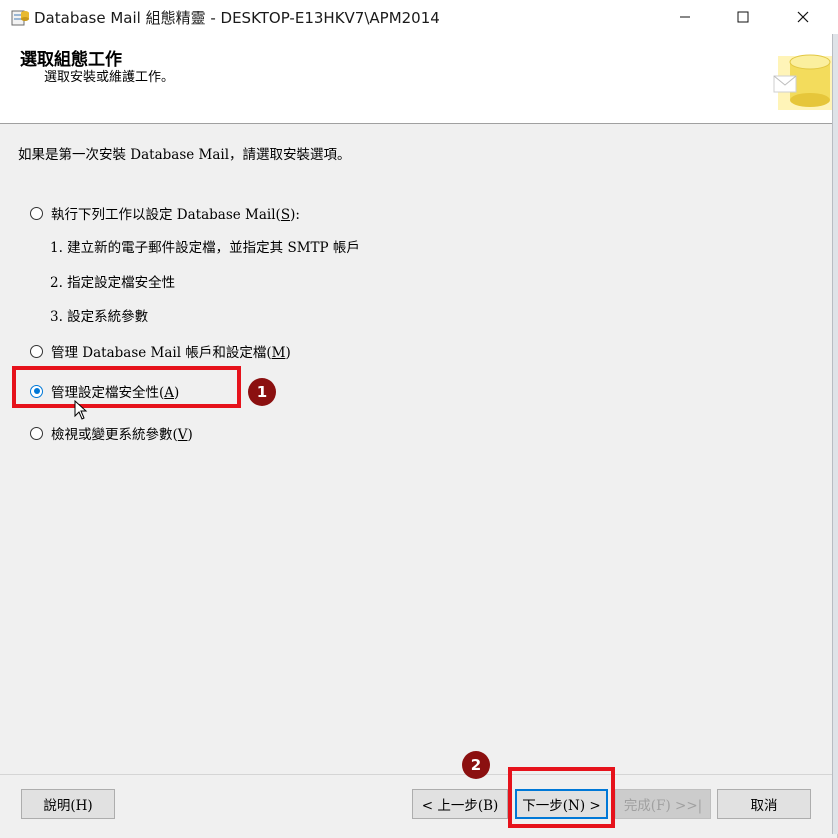  What do you see at coordinates (205, 248) in the screenshot?
I see `setup-step-1: 1. 建立新的電子郵件設定檔，並指定其 SMTP 帳戶` at bounding box center [205, 248].